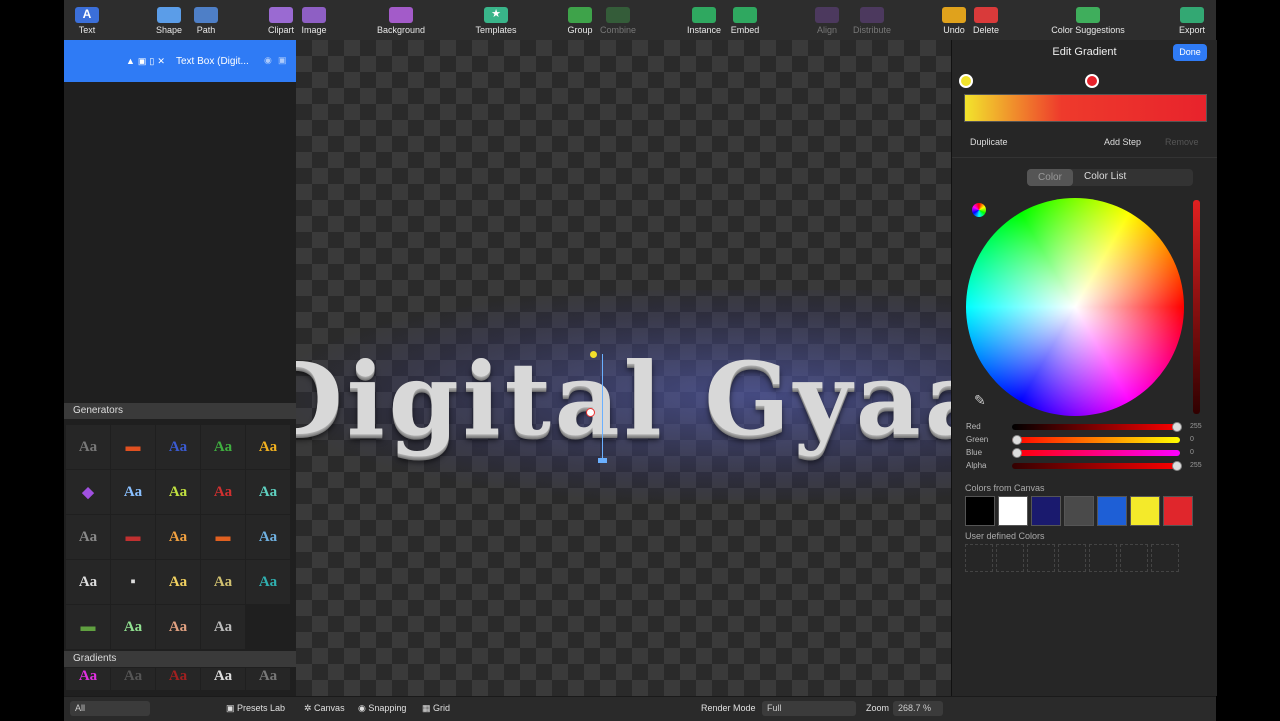 Image resolution: width=1280 pixels, height=721 pixels. Describe the element at coordinates (954, 20) in the screenshot. I see `undo-button: Undo` at that location.